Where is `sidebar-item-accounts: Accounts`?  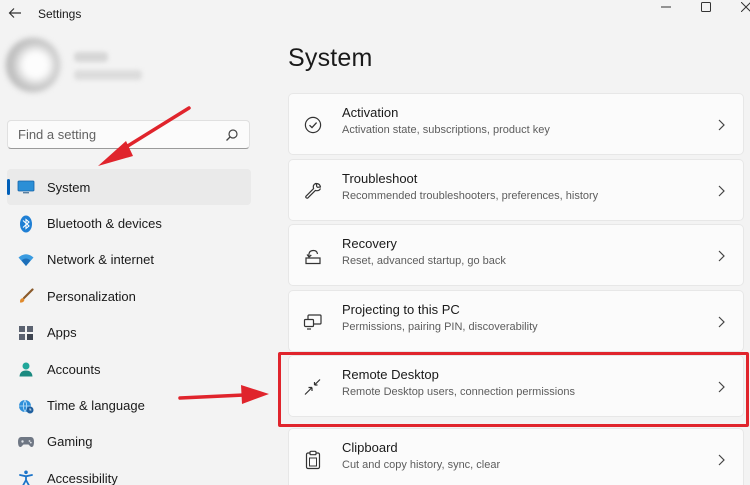 sidebar-item-accounts: Accounts is located at coordinates (129, 369).